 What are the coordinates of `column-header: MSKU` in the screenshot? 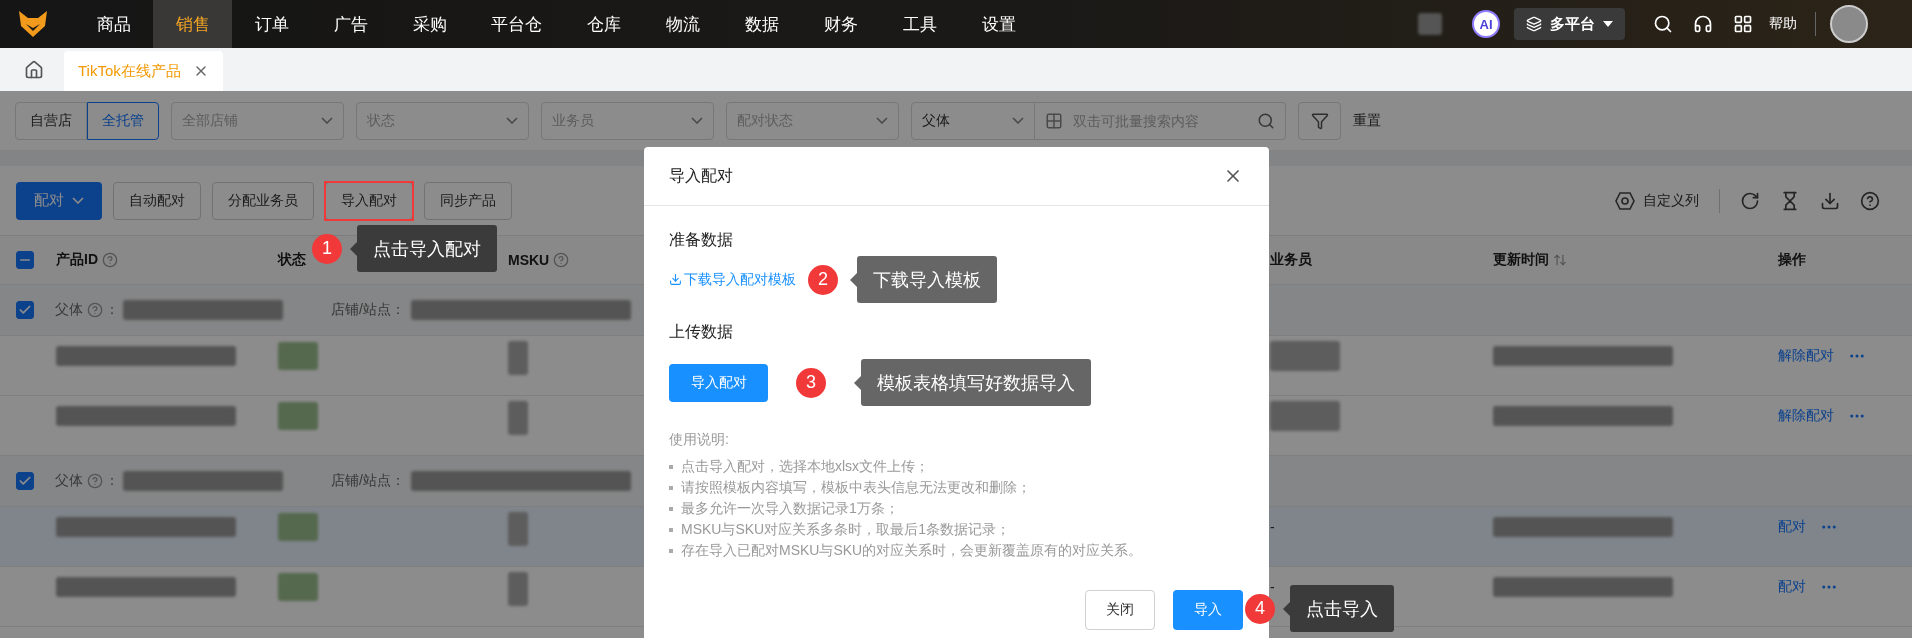 It's located at (529, 260).